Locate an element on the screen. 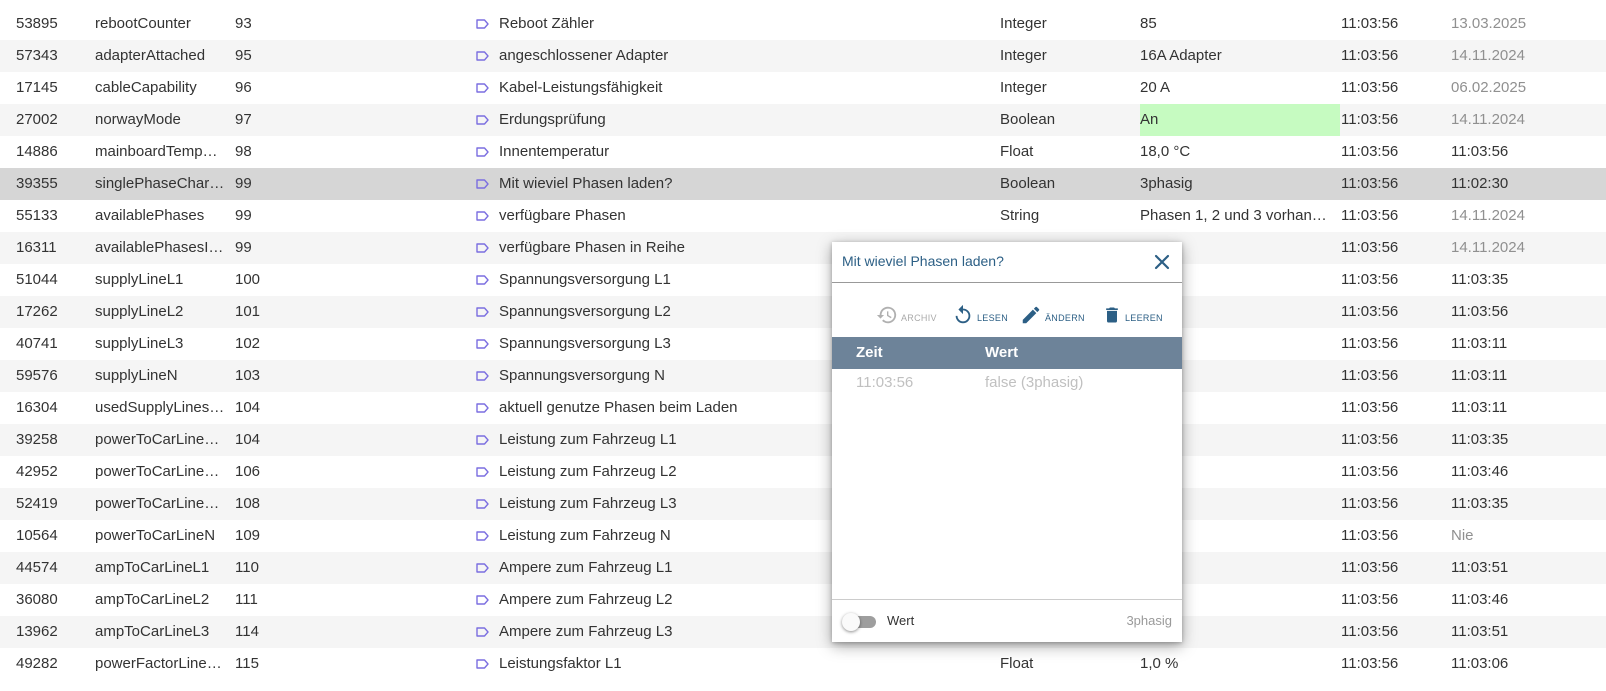 The width and height of the screenshot is (1606, 691). state-id: 39258 is located at coordinates (37, 439).